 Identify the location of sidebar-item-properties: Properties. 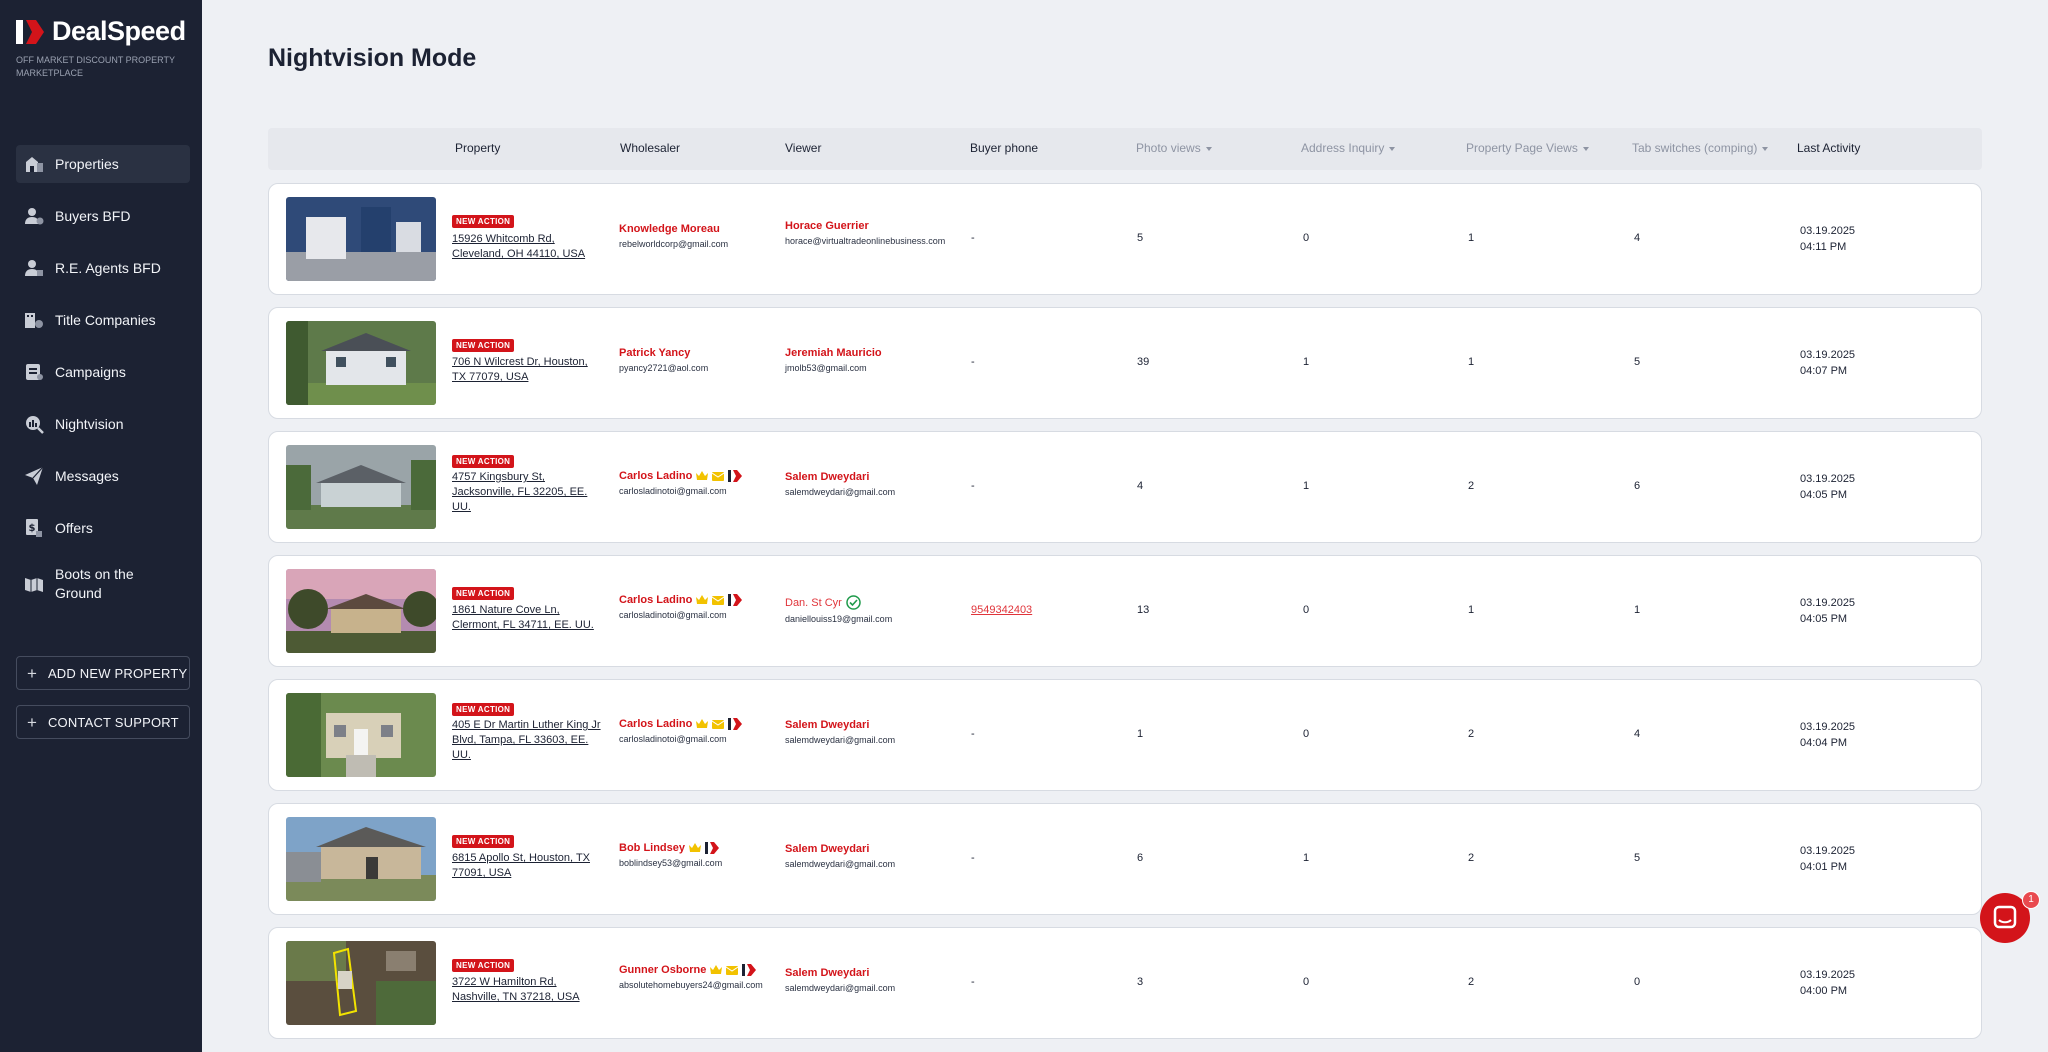
(103, 164).